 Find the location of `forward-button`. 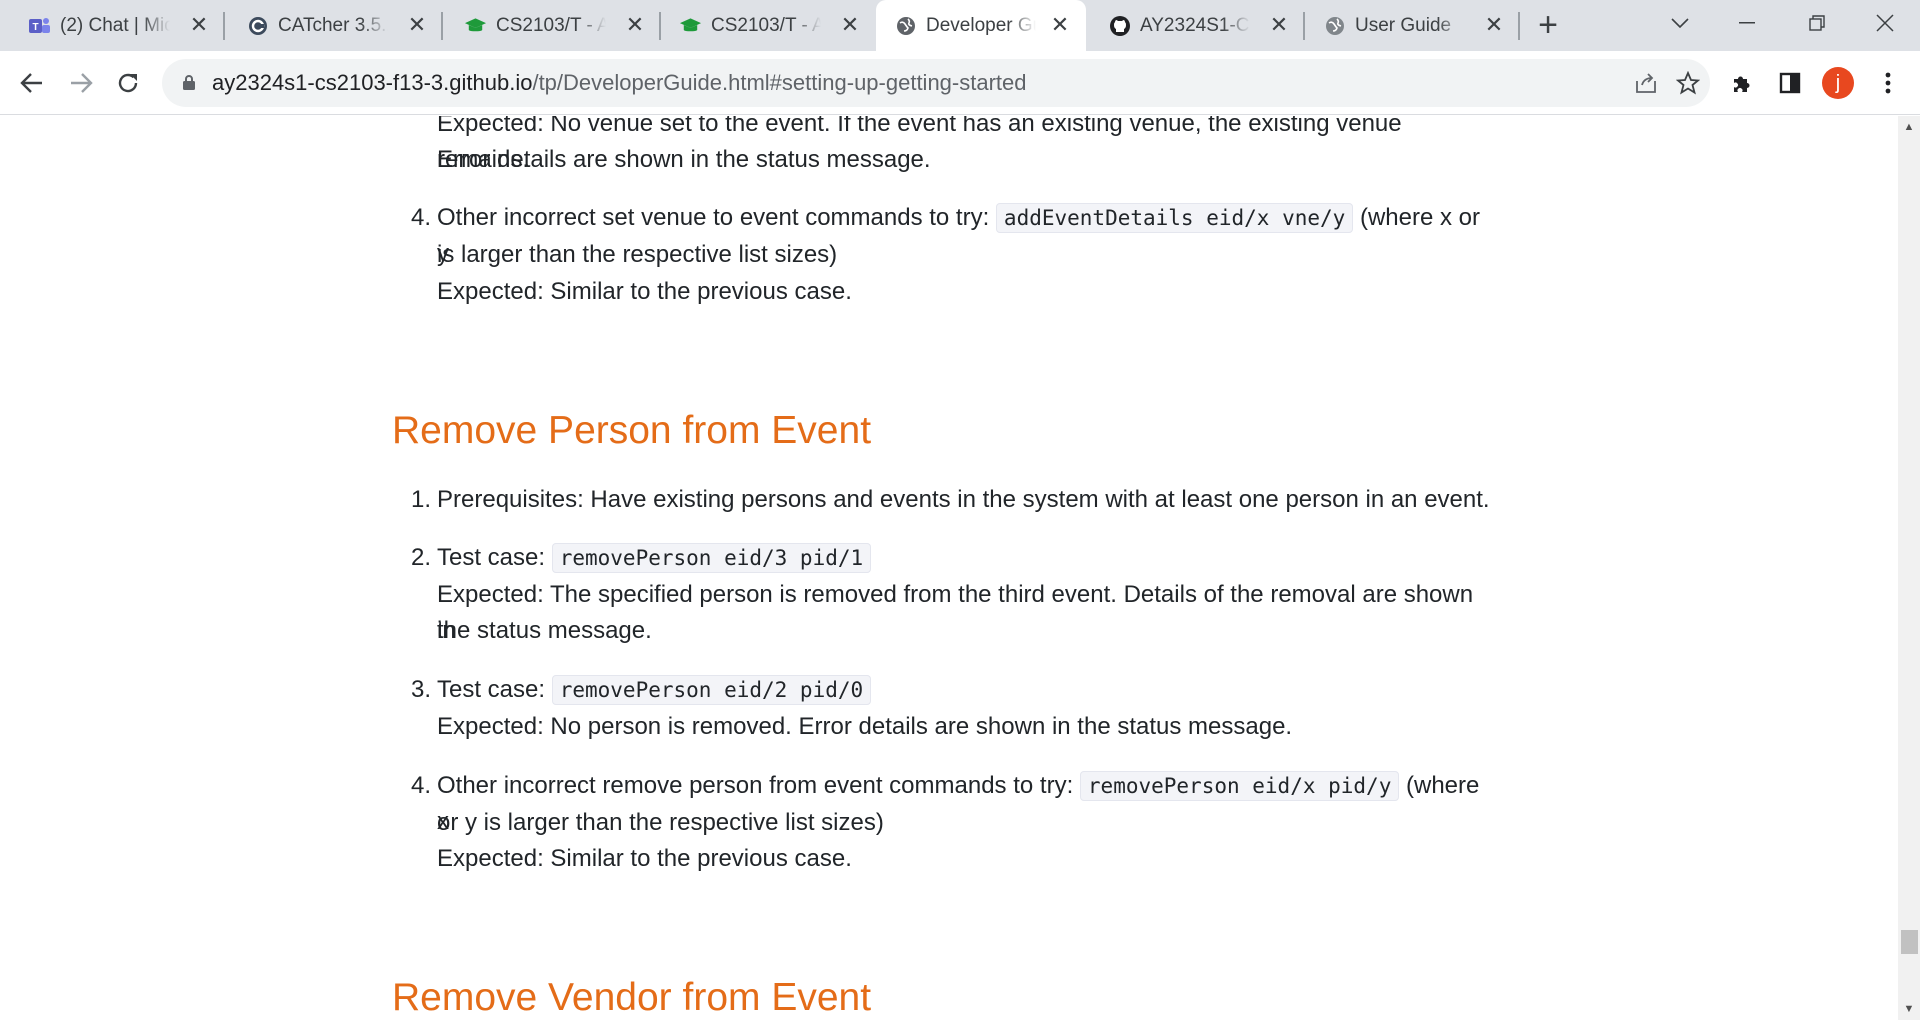

forward-button is located at coordinates (81, 83).